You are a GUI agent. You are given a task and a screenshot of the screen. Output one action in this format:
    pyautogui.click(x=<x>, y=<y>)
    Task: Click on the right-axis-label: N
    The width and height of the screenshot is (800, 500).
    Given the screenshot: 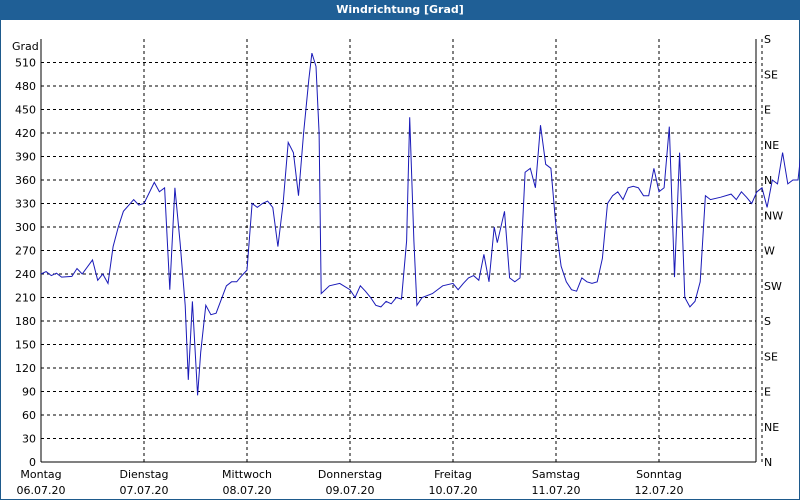 What is the action you would take?
    pyautogui.click(x=768, y=462)
    